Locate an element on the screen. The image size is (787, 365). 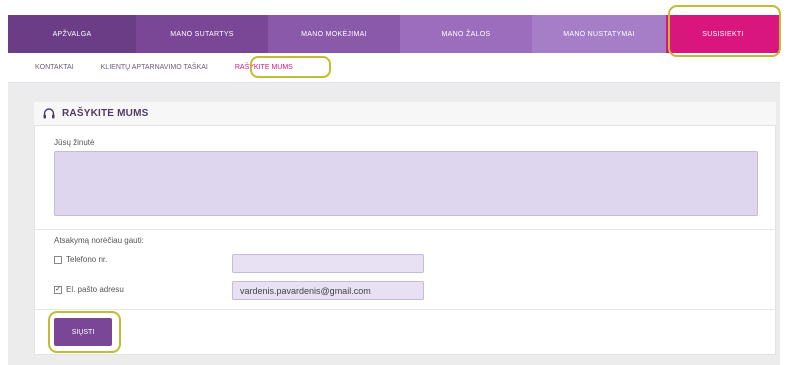
subnav-kontaktai: KONTAKTAI is located at coordinates (41, 67).